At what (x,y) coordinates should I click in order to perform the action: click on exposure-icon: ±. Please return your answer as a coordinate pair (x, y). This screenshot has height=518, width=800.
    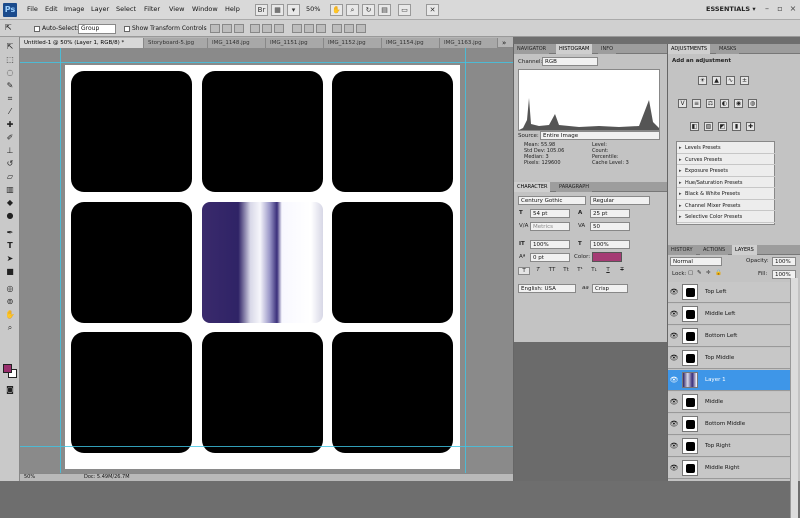
    Looking at the image, I should click on (744, 80).